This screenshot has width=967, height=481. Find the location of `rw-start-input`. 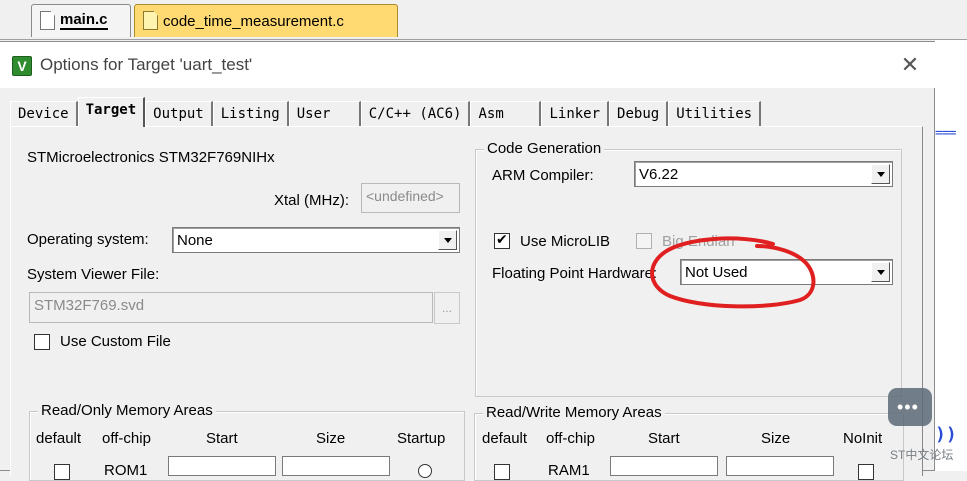

rw-start-input is located at coordinates (664, 466).